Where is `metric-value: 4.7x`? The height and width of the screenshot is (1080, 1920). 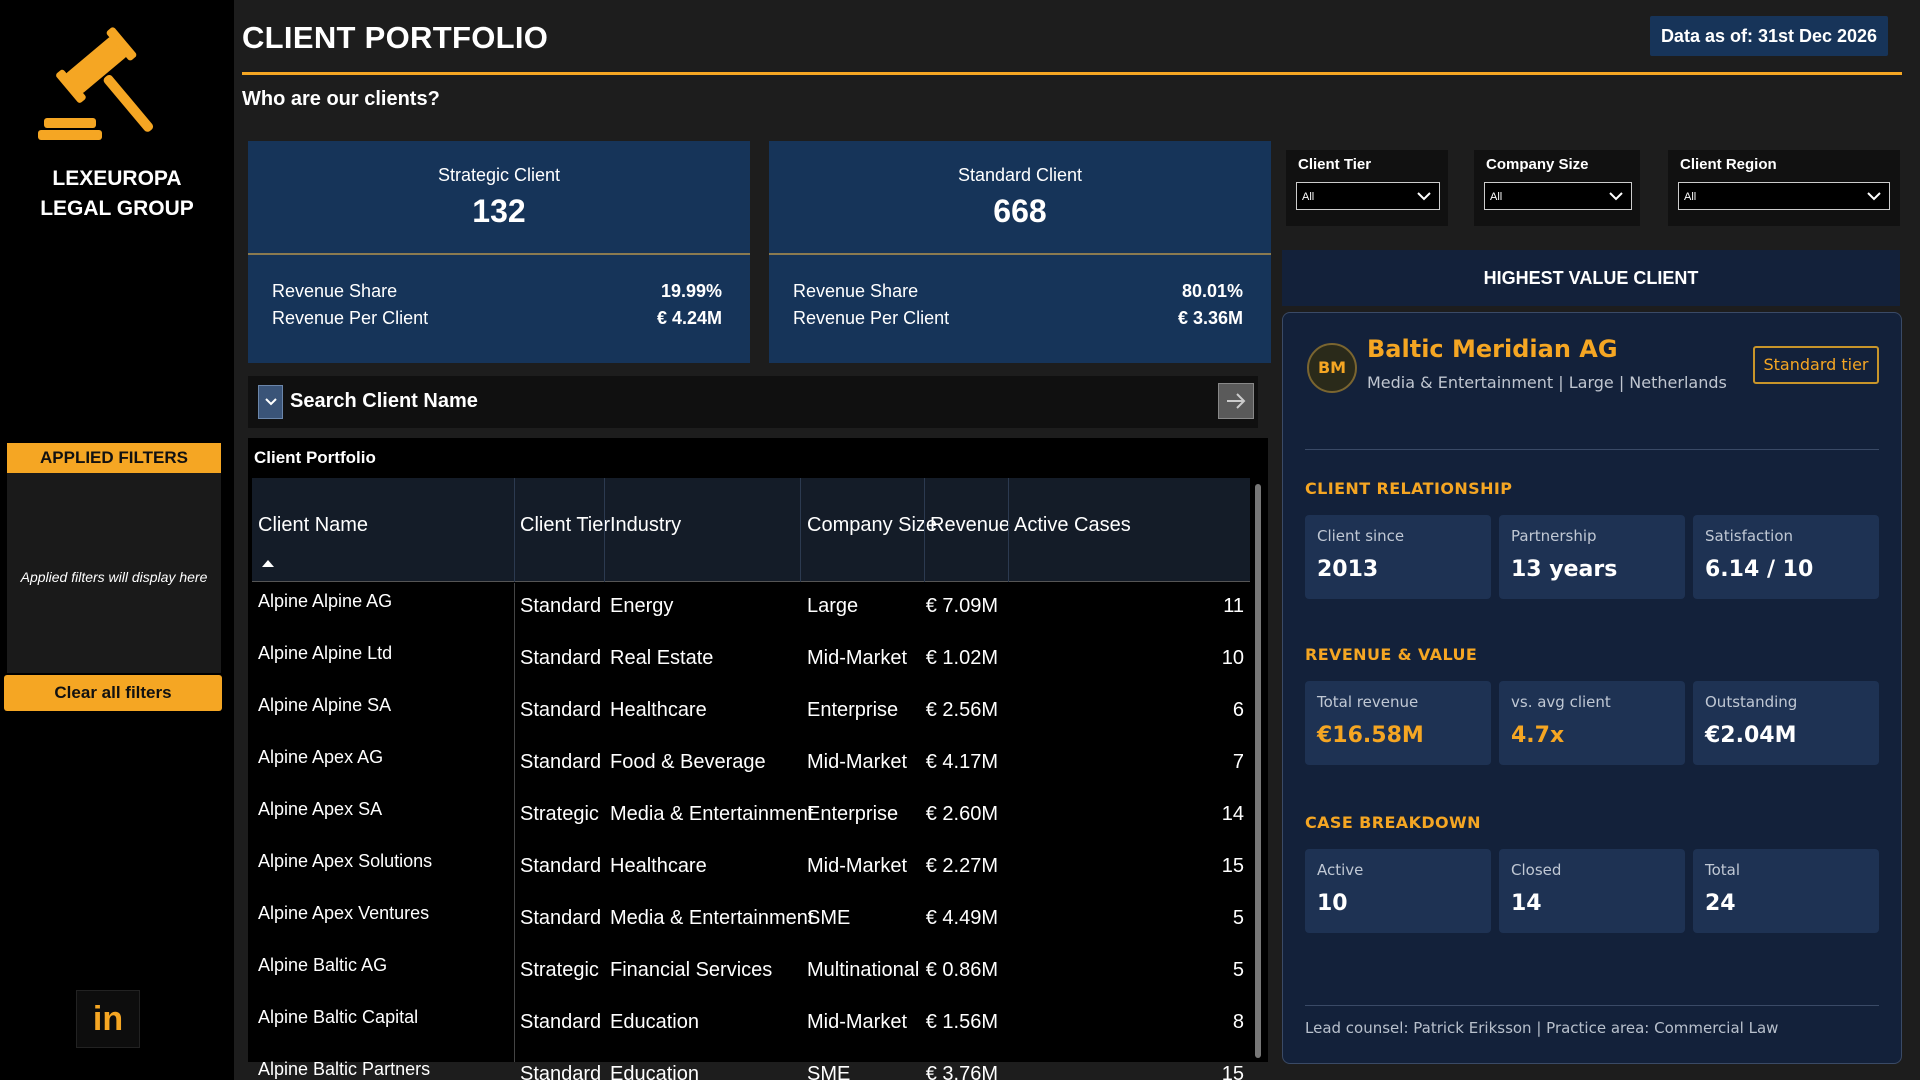
metric-value: 4.7x is located at coordinates (1538, 735).